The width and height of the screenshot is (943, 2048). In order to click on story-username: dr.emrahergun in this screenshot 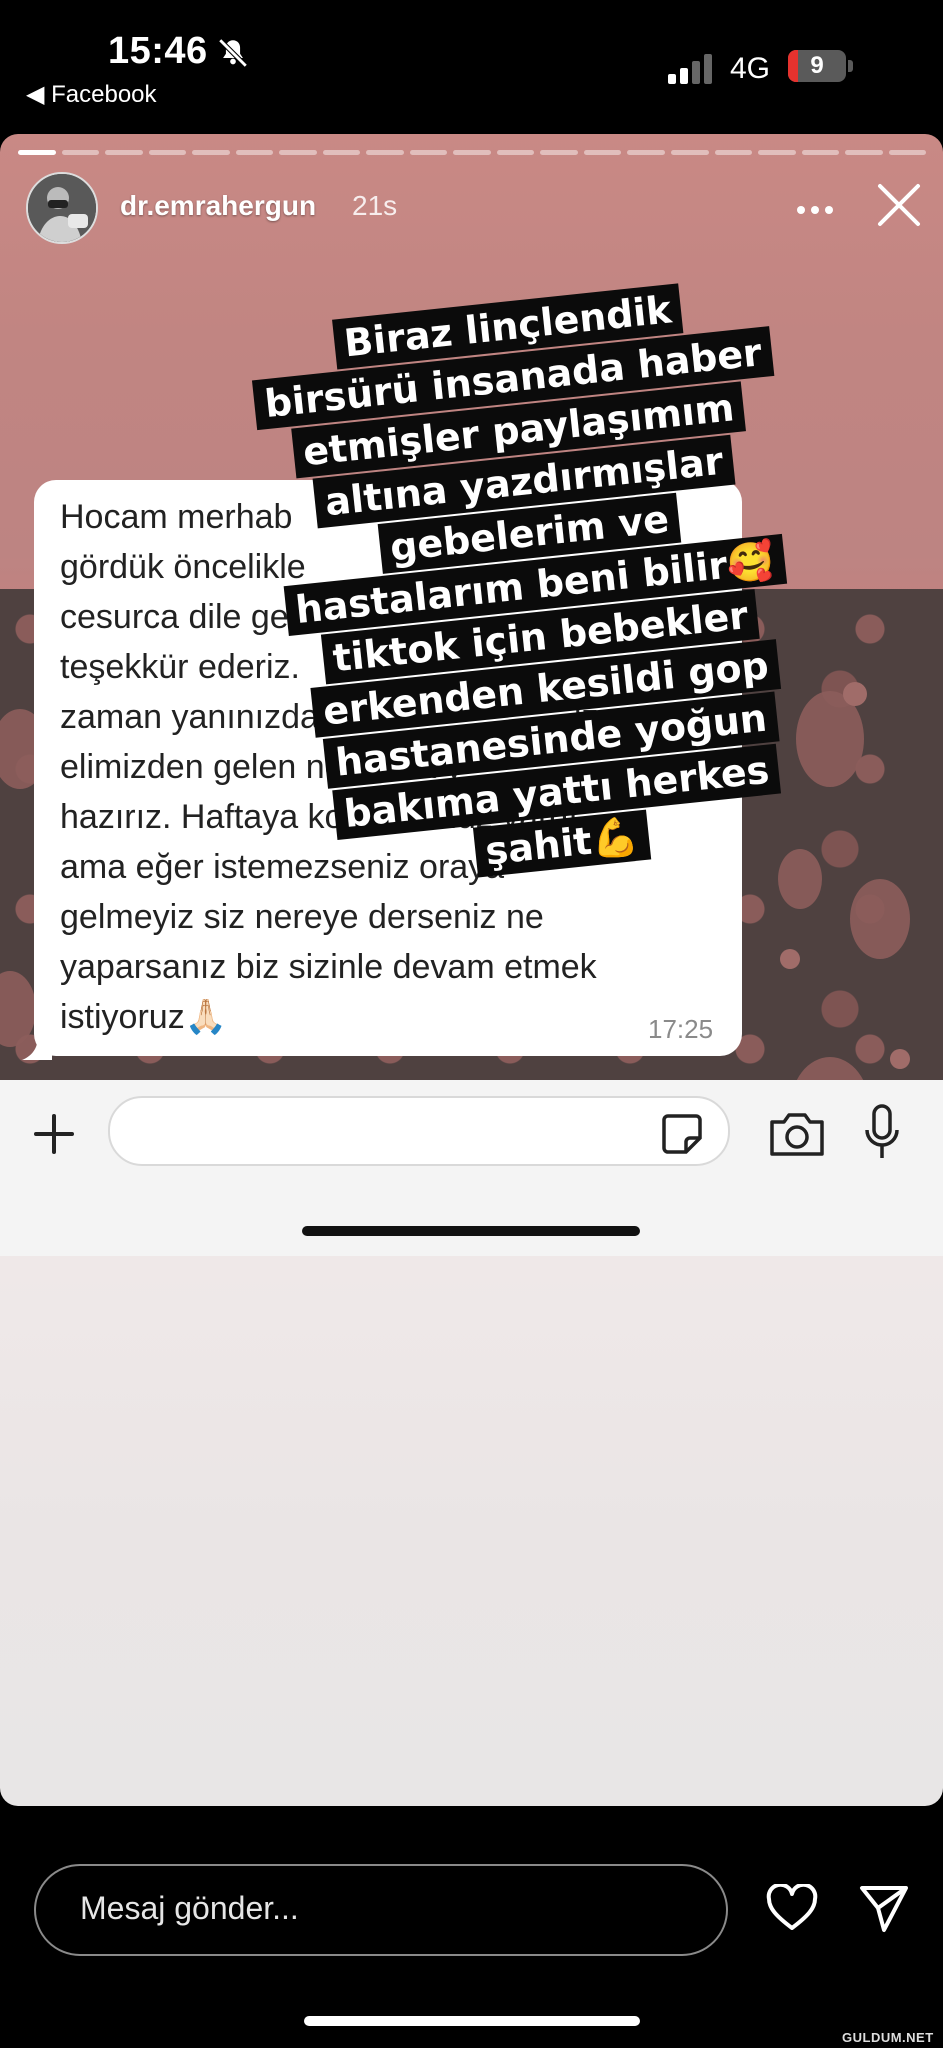, I will do `click(218, 206)`.